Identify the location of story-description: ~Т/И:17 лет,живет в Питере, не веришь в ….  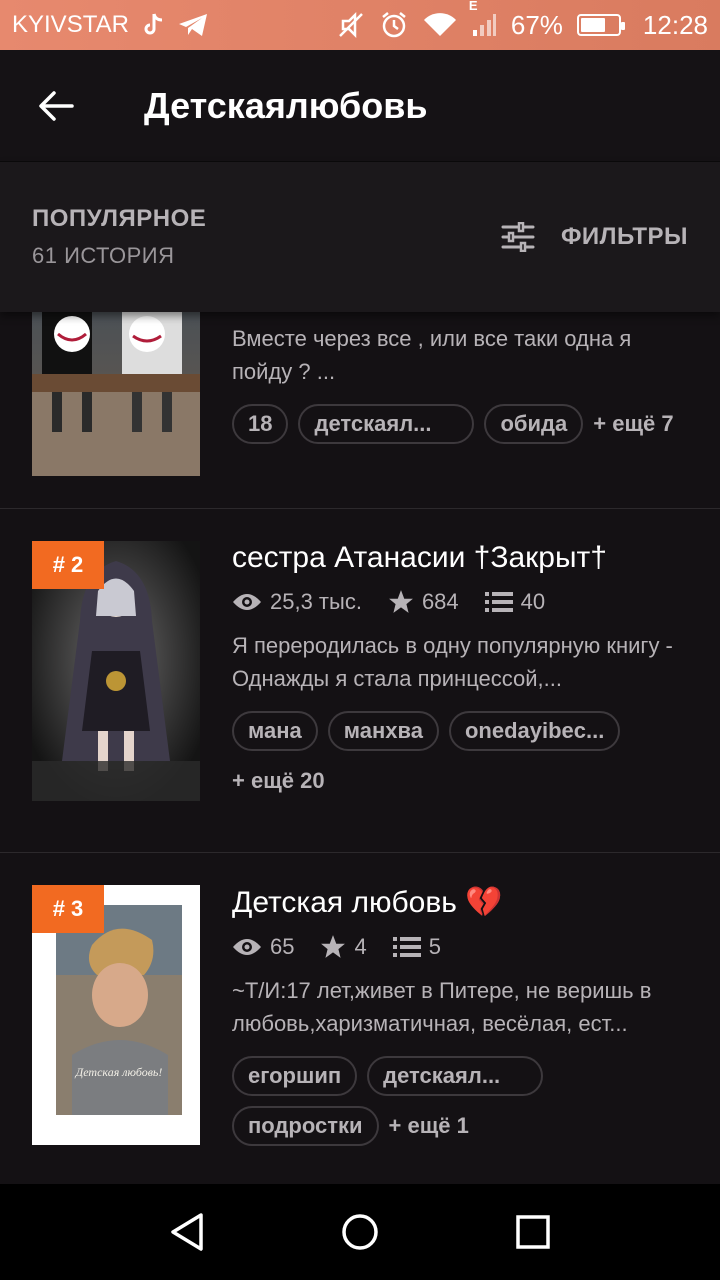
(442, 1007).